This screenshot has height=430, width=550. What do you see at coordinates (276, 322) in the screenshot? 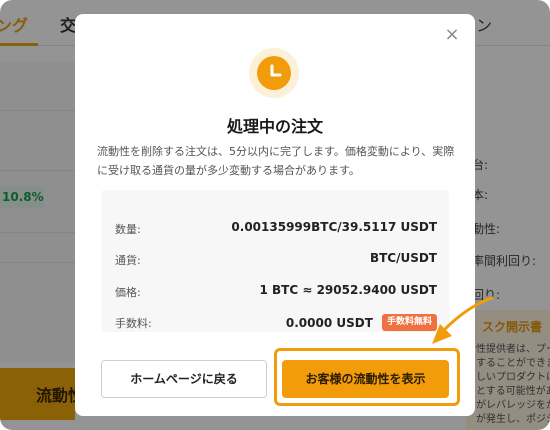
I see `detail-row-fee: 手数料: 0.0000 USDT 手数料無料` at bounding box center [276, 322].